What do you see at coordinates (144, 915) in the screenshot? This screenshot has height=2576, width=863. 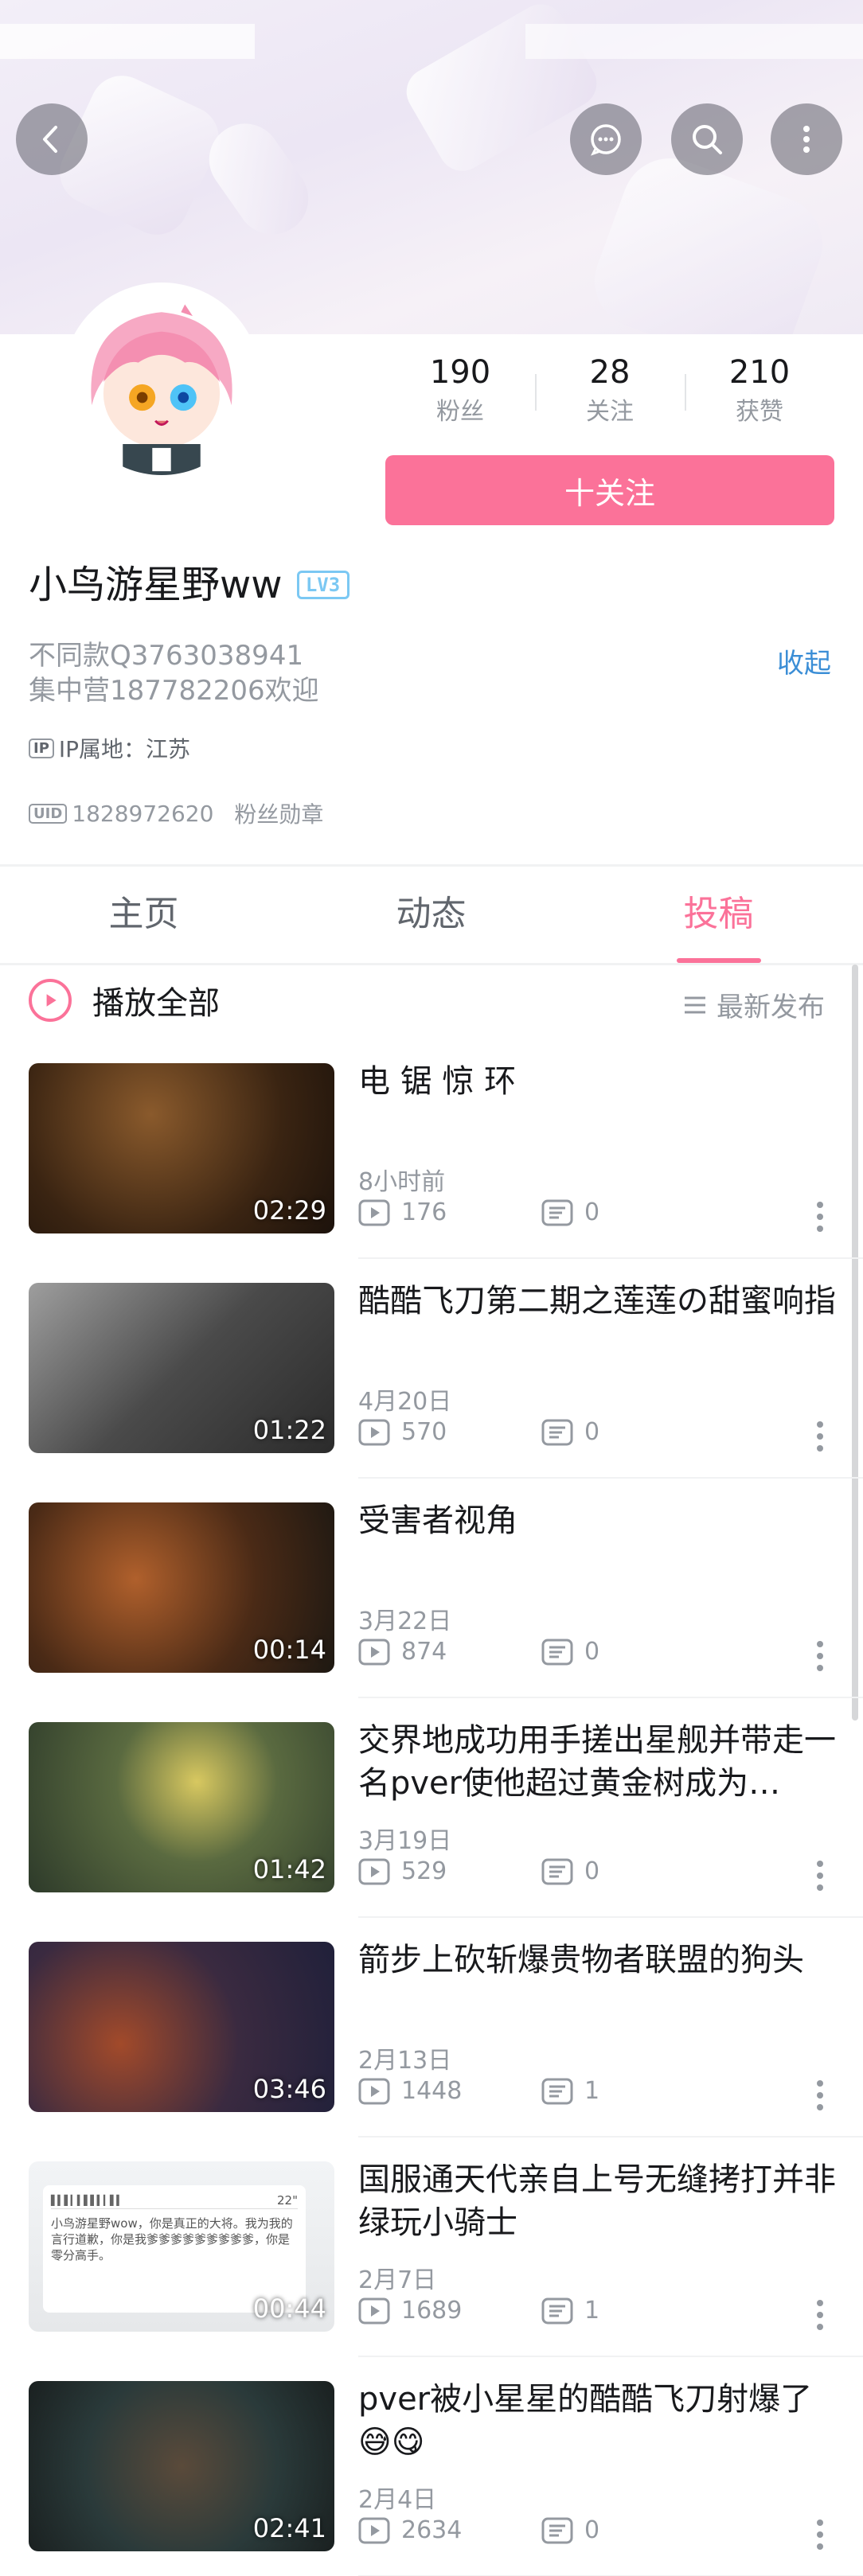 I see `tab-home: 主页` at bounding box center [144, 915].